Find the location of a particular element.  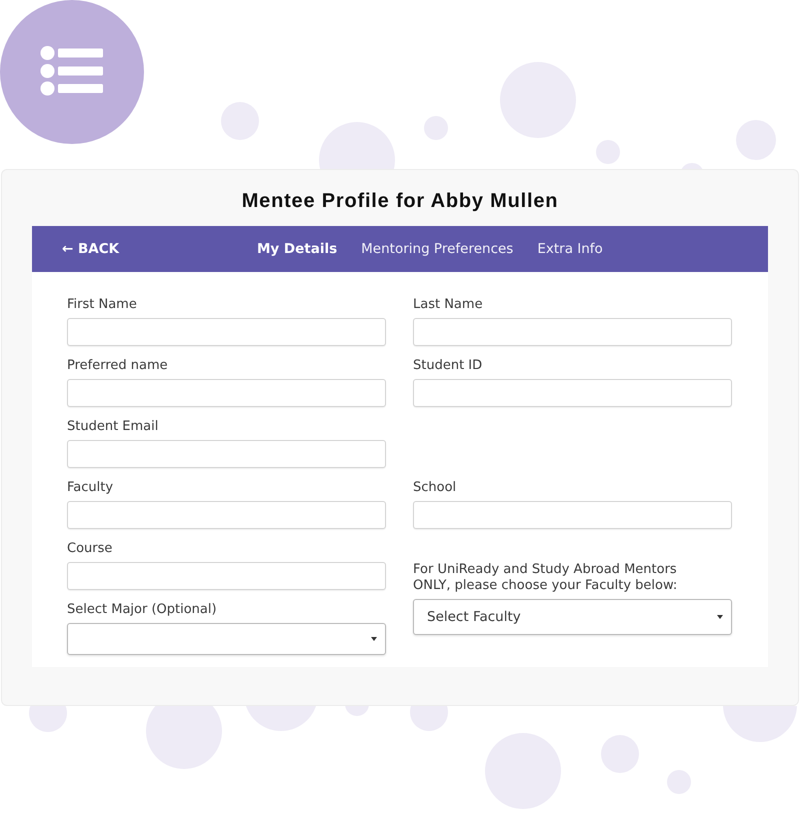

field-label: For UniReady and Study Abroad Mentors ONLY, please choose your Faculty below: is located at coordinates (545, 578).